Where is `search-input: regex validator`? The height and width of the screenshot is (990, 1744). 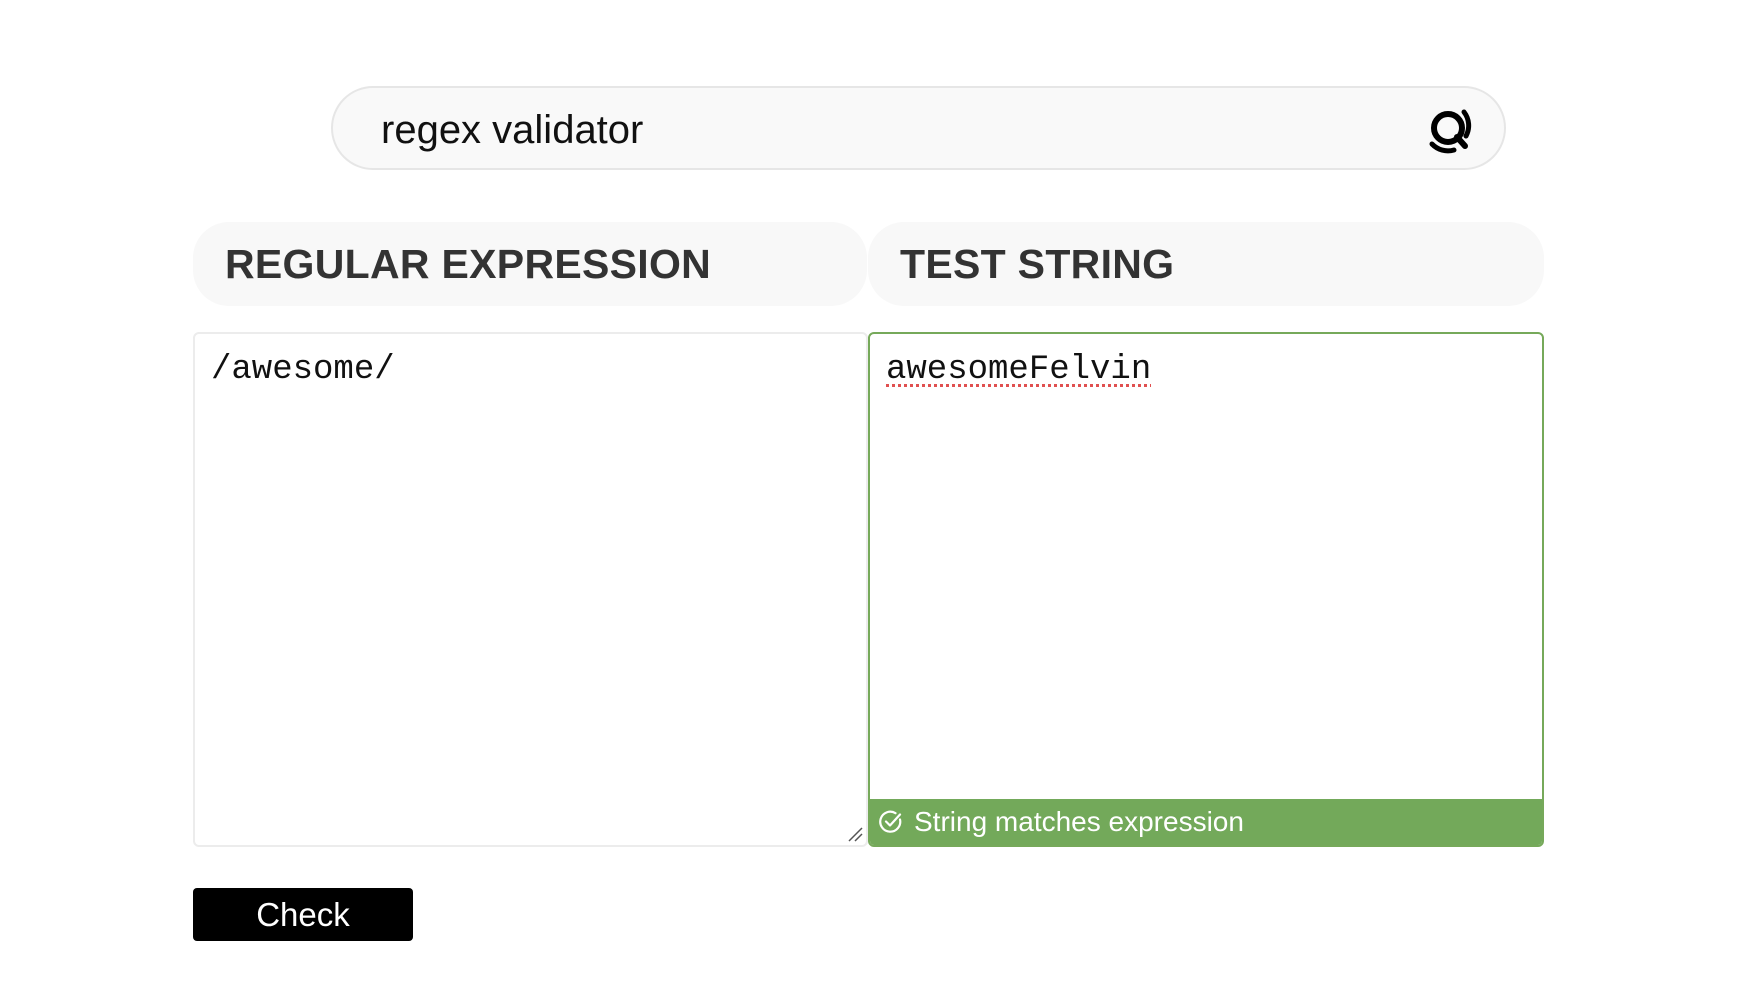 search-input: regex validator is located at coordinates (512, 130).